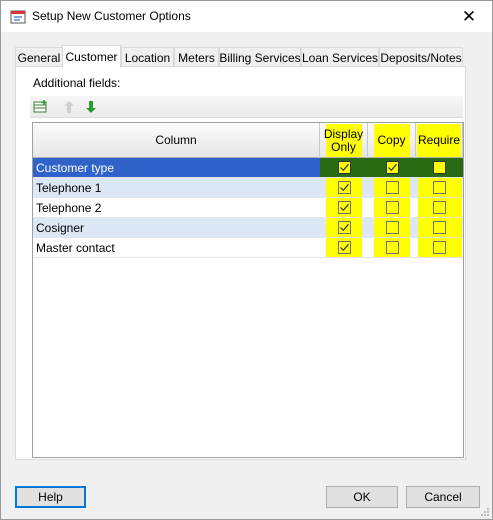  What do you see at coordinates (18, 17) in the screenshot?
I see `settings-dialog-icon` at bounding box center [18, 17].